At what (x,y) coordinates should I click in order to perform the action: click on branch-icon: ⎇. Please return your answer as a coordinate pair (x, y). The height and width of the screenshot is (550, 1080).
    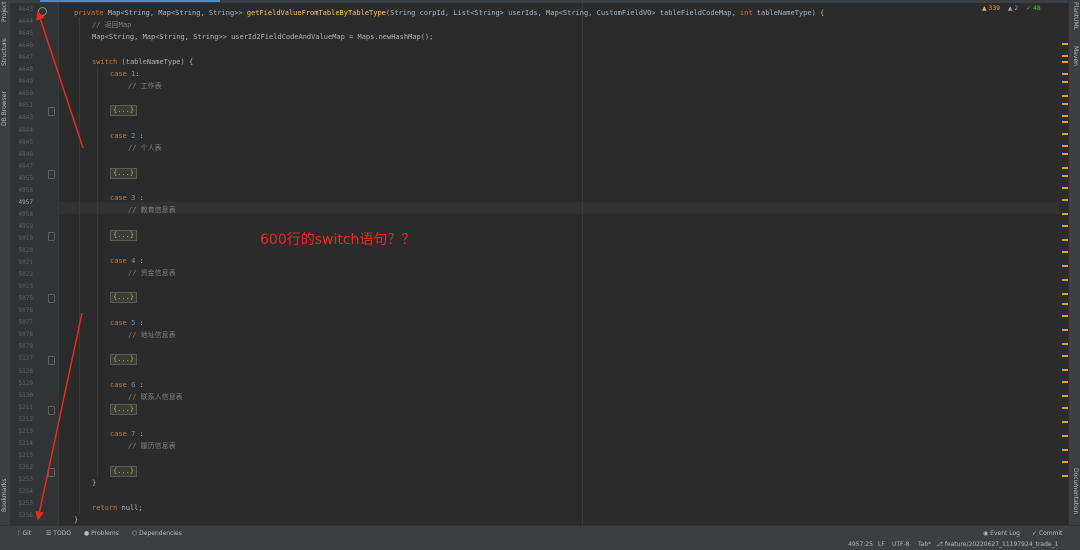
    Looking at the image, I should click on (940, 544).